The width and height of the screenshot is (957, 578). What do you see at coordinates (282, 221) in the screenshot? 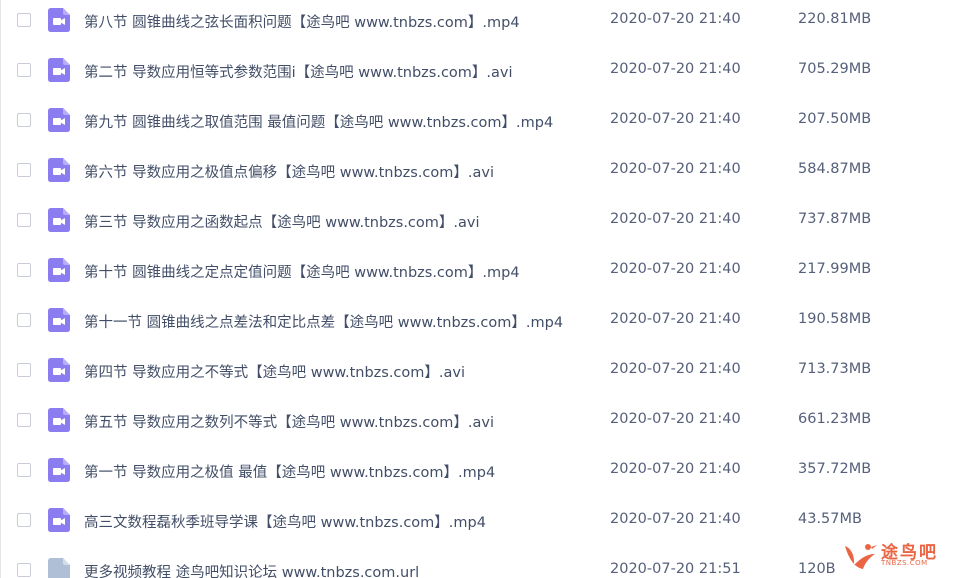
I see `file-name: 第三节 导数应用之函数起点【途鸟吧 www.tnbzs.com】.avi` at bounding box center [282, 221].